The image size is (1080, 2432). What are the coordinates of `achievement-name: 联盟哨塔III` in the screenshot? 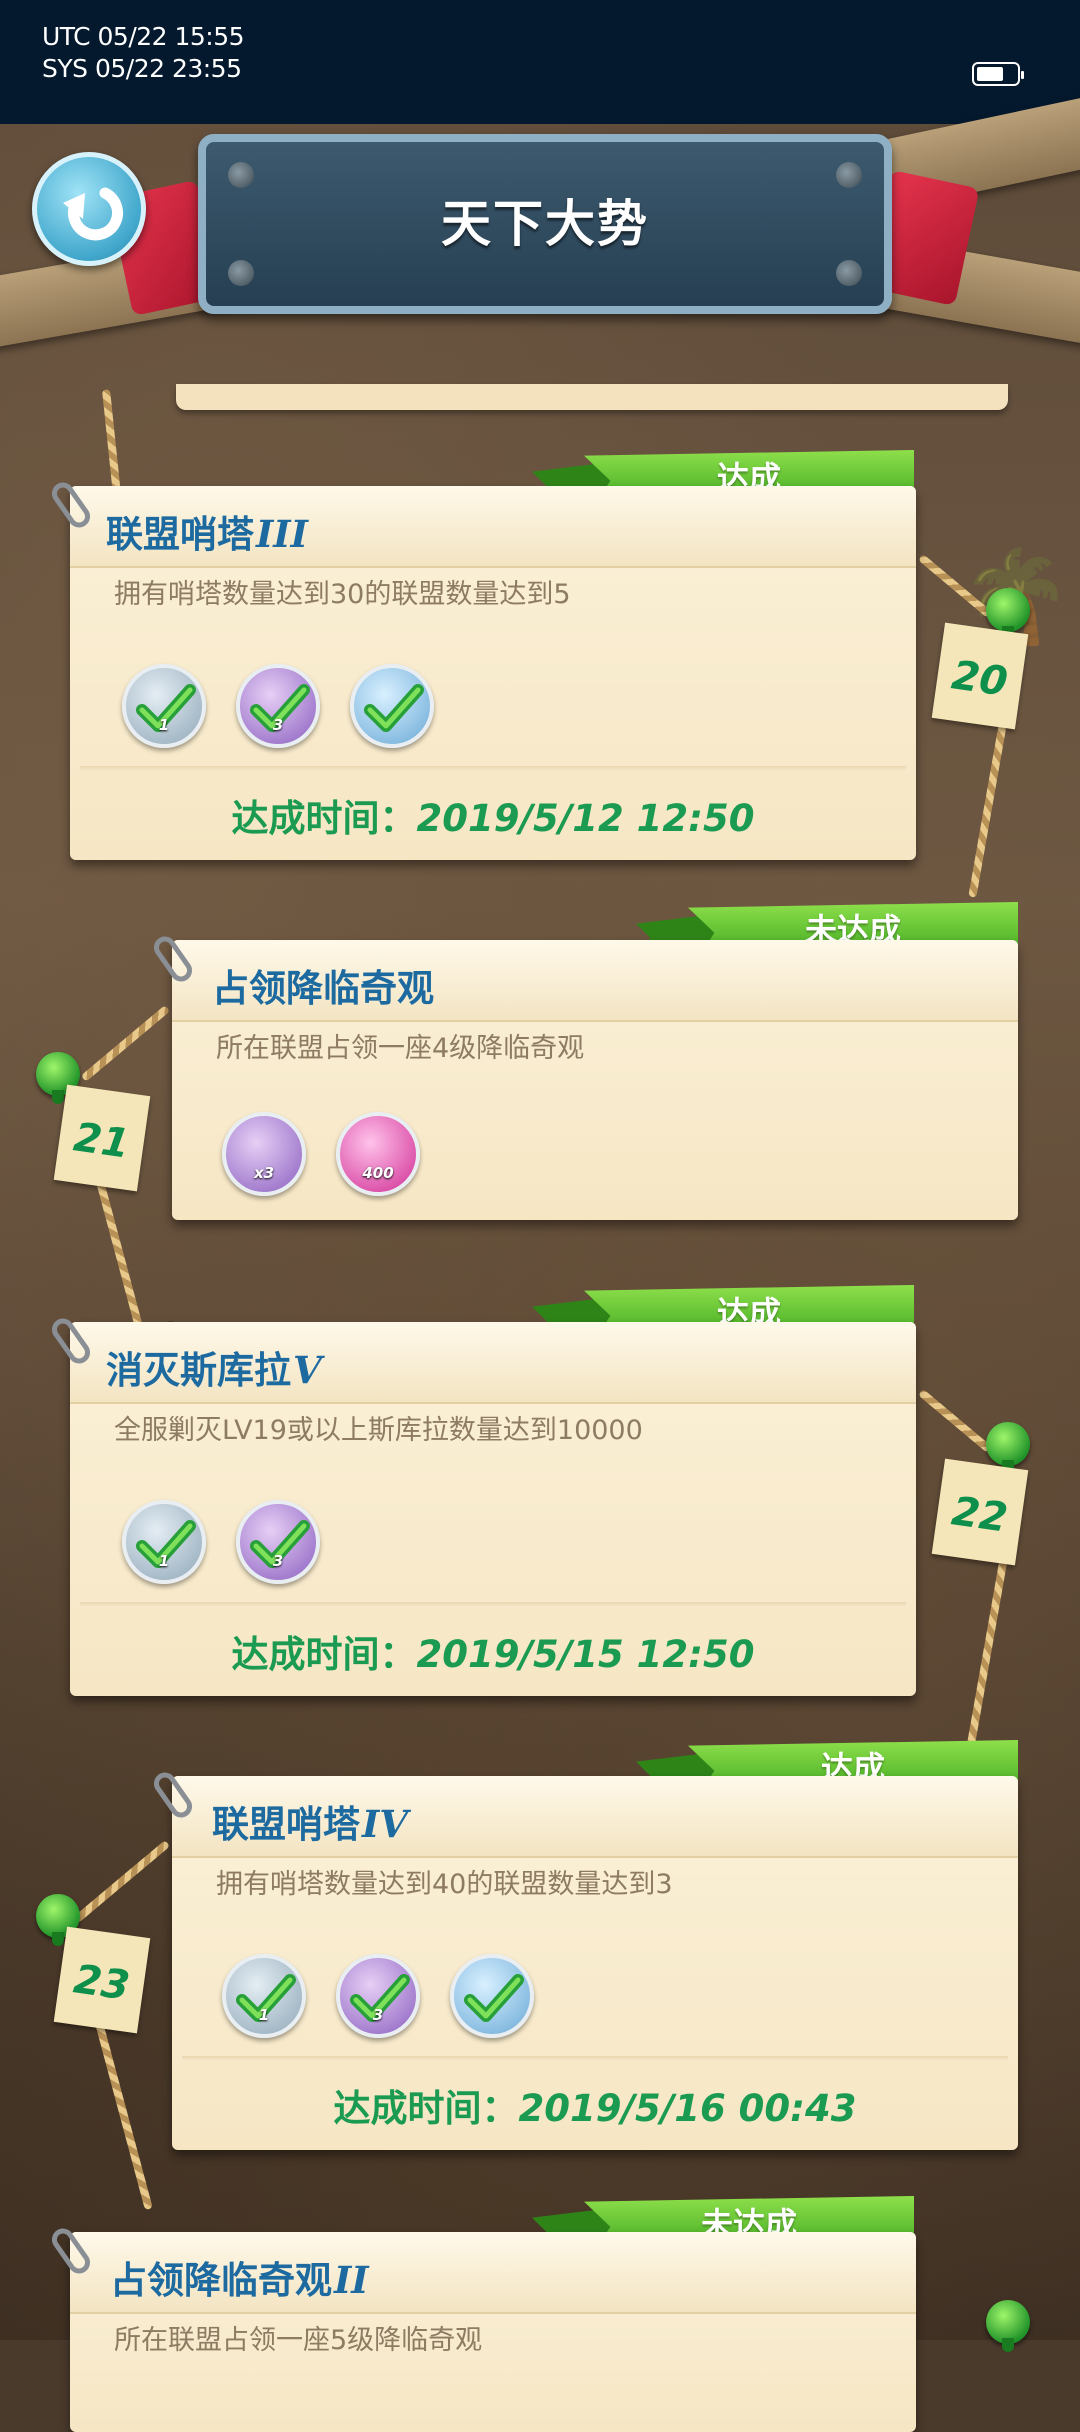 It's located at (207, 534).